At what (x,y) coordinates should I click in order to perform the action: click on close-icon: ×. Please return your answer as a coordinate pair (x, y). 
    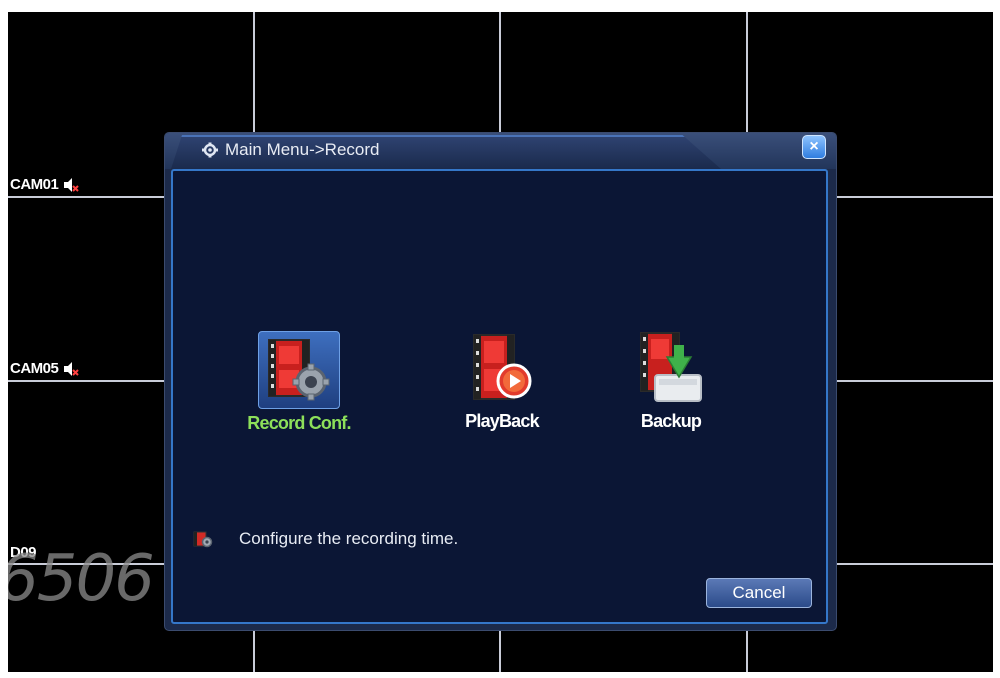
    Looking at the image, I should click on (814, 146).